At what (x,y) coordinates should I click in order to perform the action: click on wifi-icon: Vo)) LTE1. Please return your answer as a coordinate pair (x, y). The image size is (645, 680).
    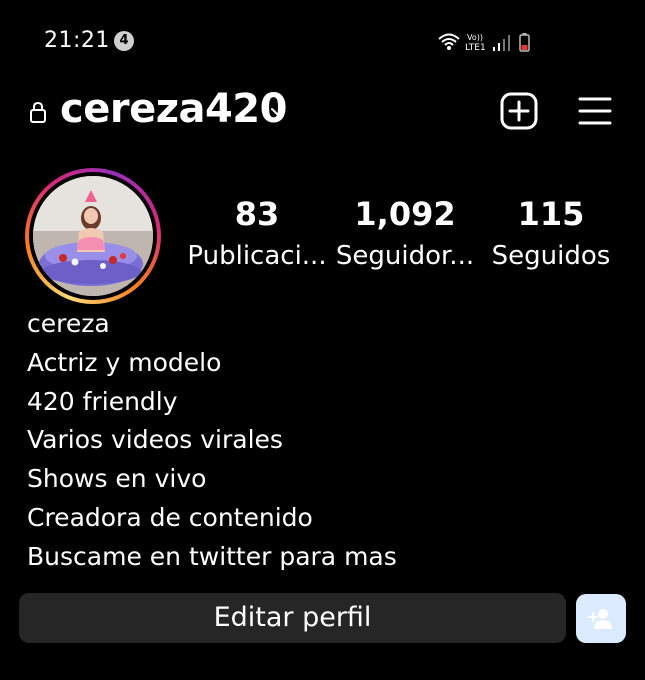
    Looking at the image, I should click on (484, 43).